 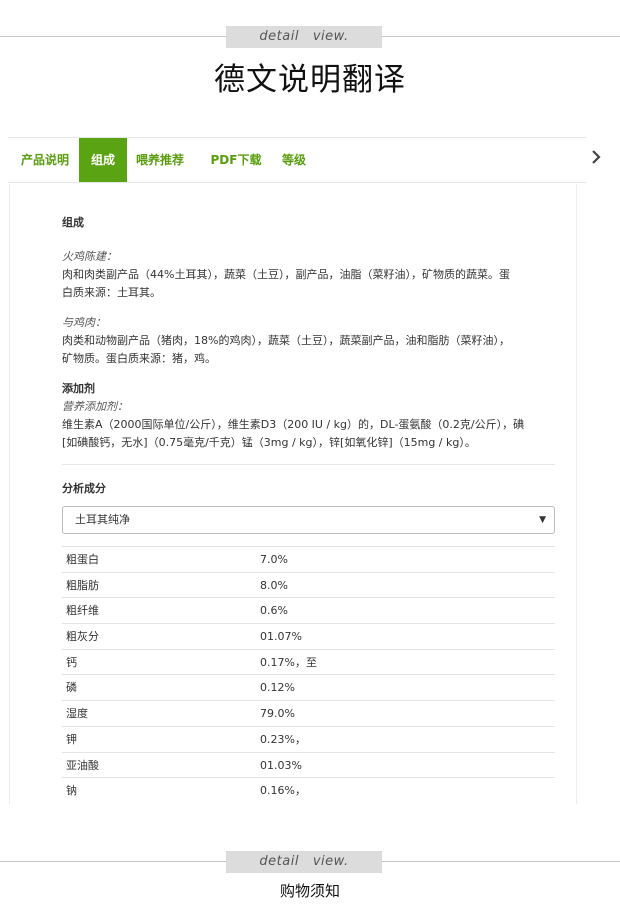 I want to click on table-row: 磷 0.12%, so click(x=308, y=687).